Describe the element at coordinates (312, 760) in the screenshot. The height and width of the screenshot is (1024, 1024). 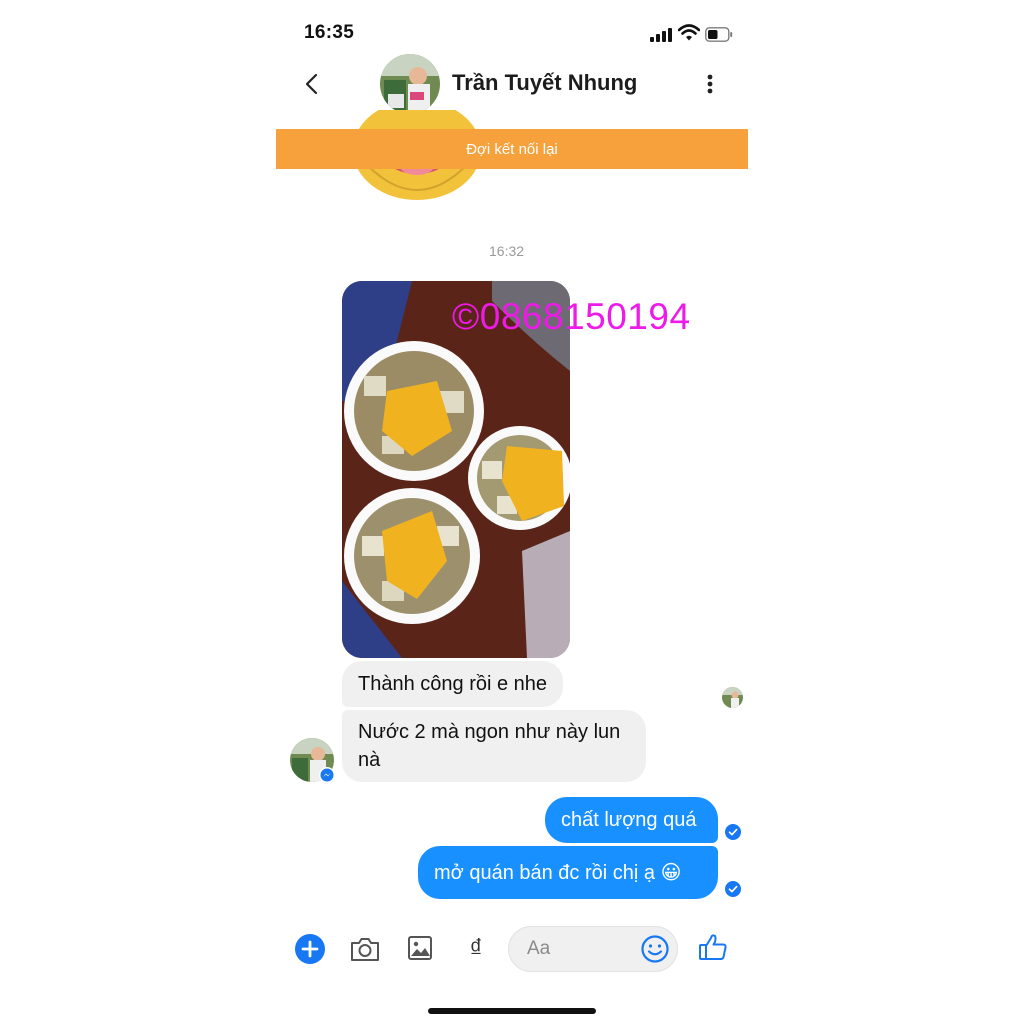
I see `sender-avatar` at that location.